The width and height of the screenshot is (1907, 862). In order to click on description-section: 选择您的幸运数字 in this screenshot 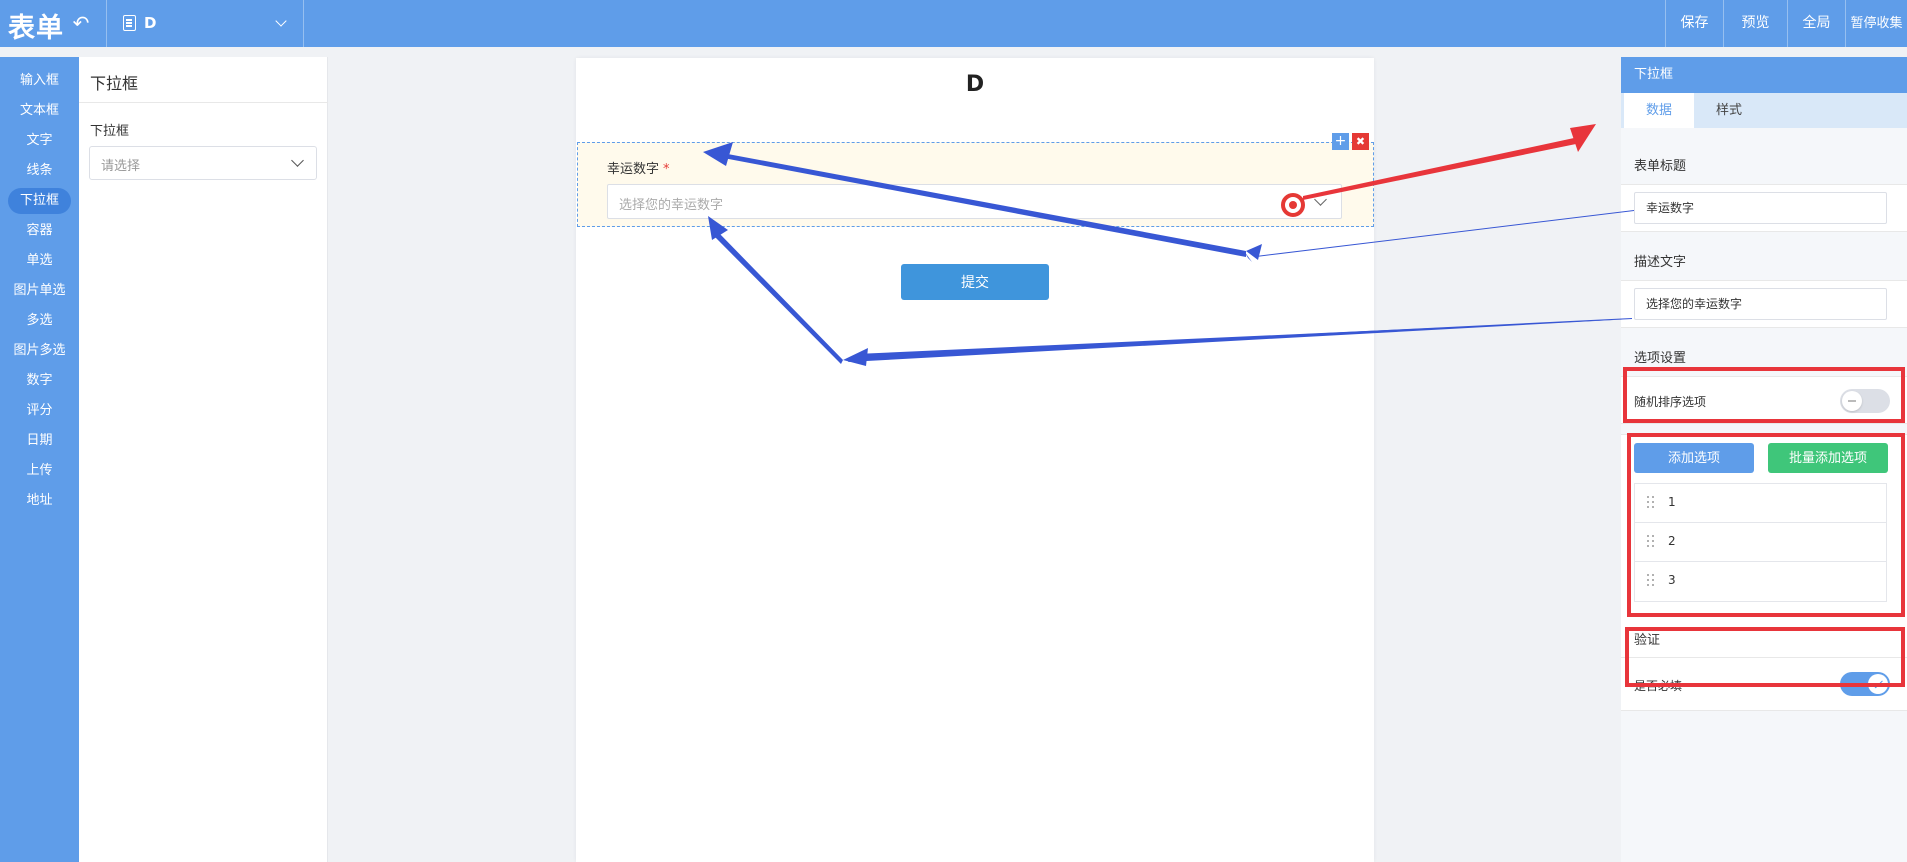, I will do `click(1764, 304)`.